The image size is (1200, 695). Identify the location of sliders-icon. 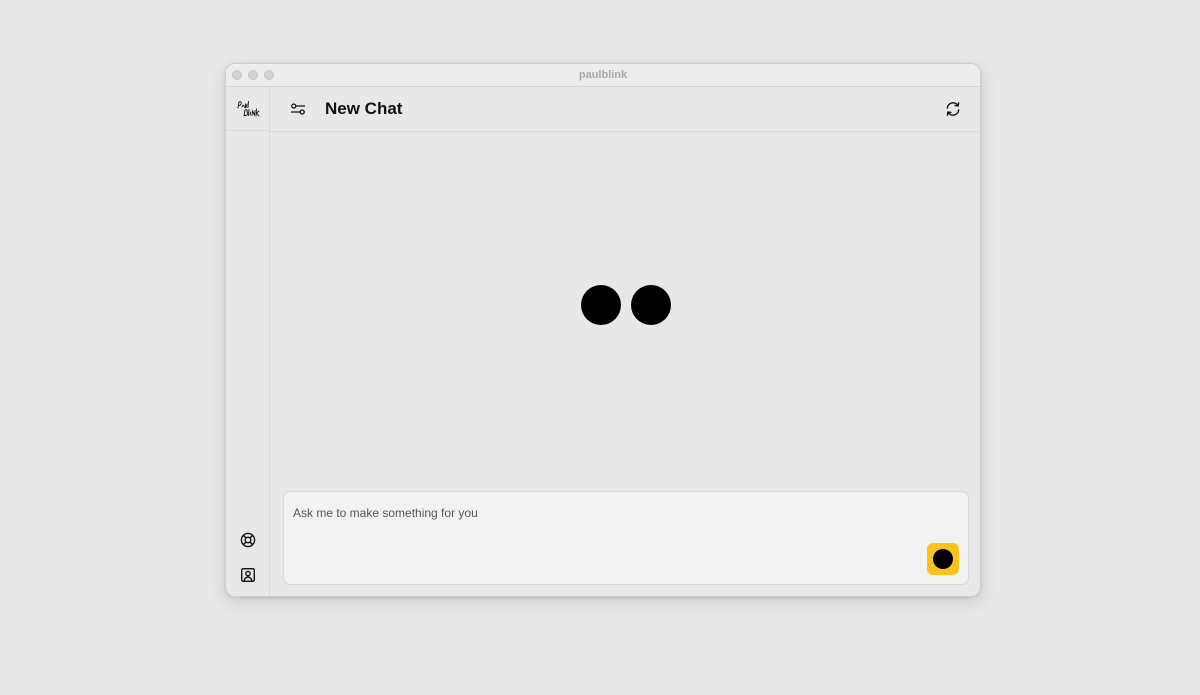
(298, 109).